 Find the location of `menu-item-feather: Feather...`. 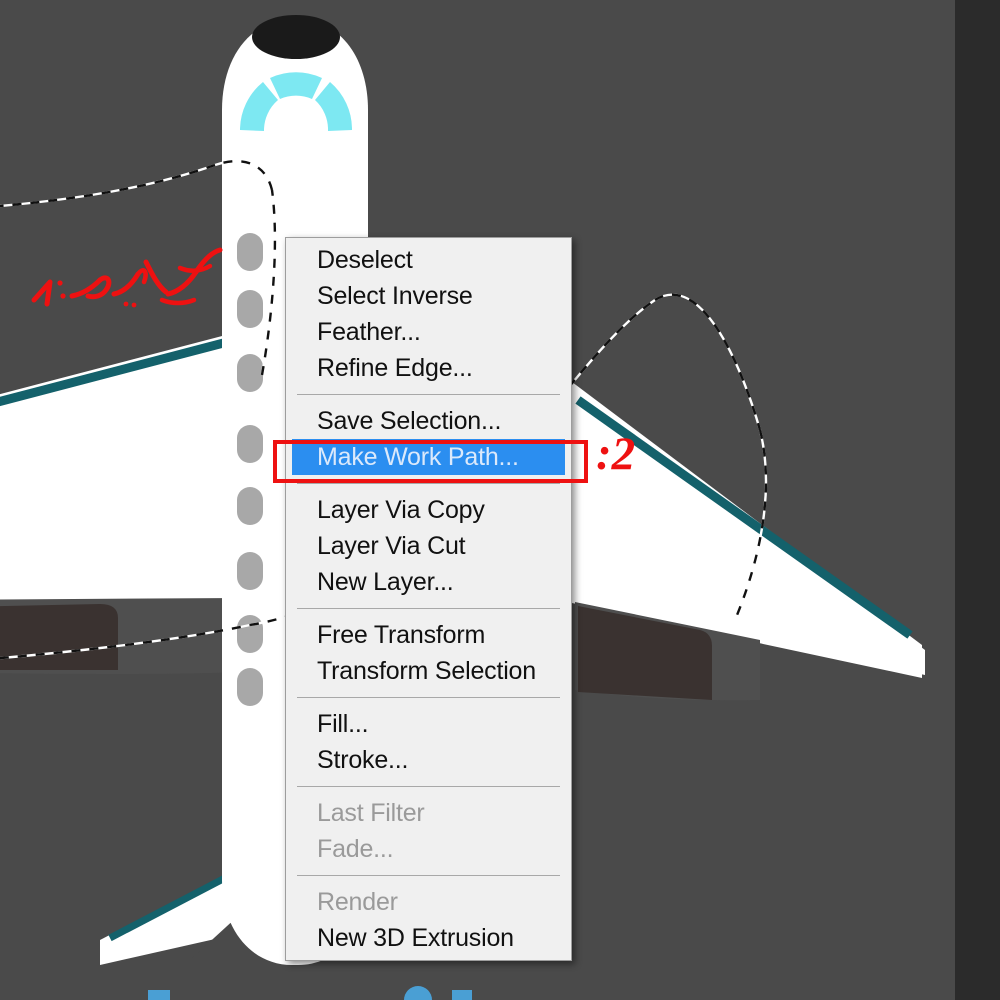

menu-item-feather: Feather... is located at coordinates (428, 332).